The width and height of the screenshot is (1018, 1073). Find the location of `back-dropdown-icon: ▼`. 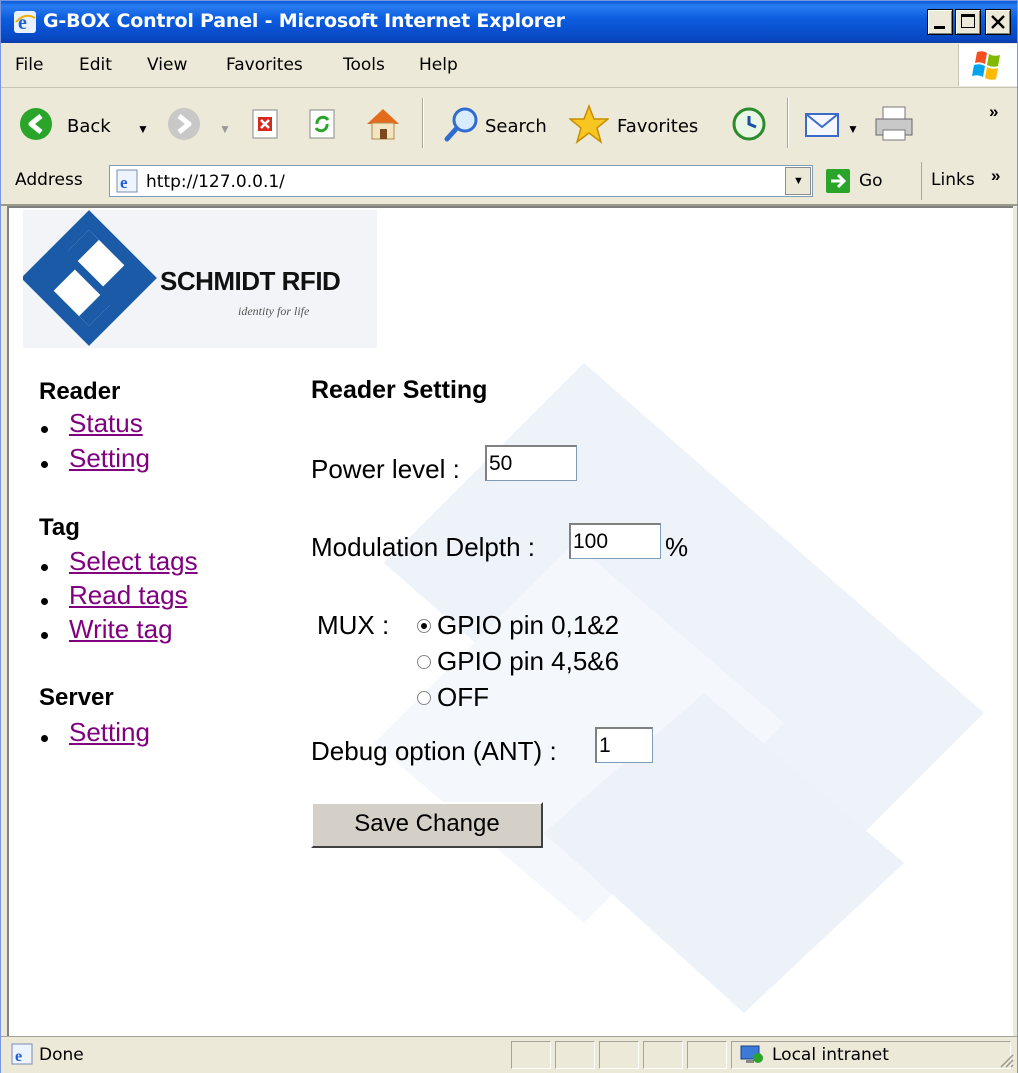

back-dropdown-icon: ▼ is located at coordinates (143, 129).